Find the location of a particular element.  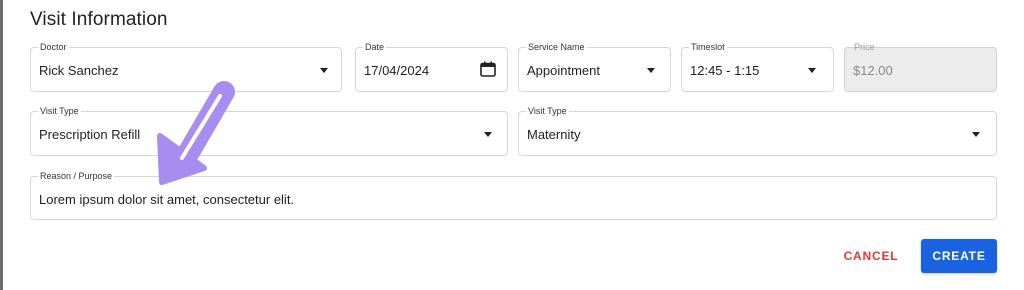

doctor-label: Doctor is located at coordinates (53, 47).